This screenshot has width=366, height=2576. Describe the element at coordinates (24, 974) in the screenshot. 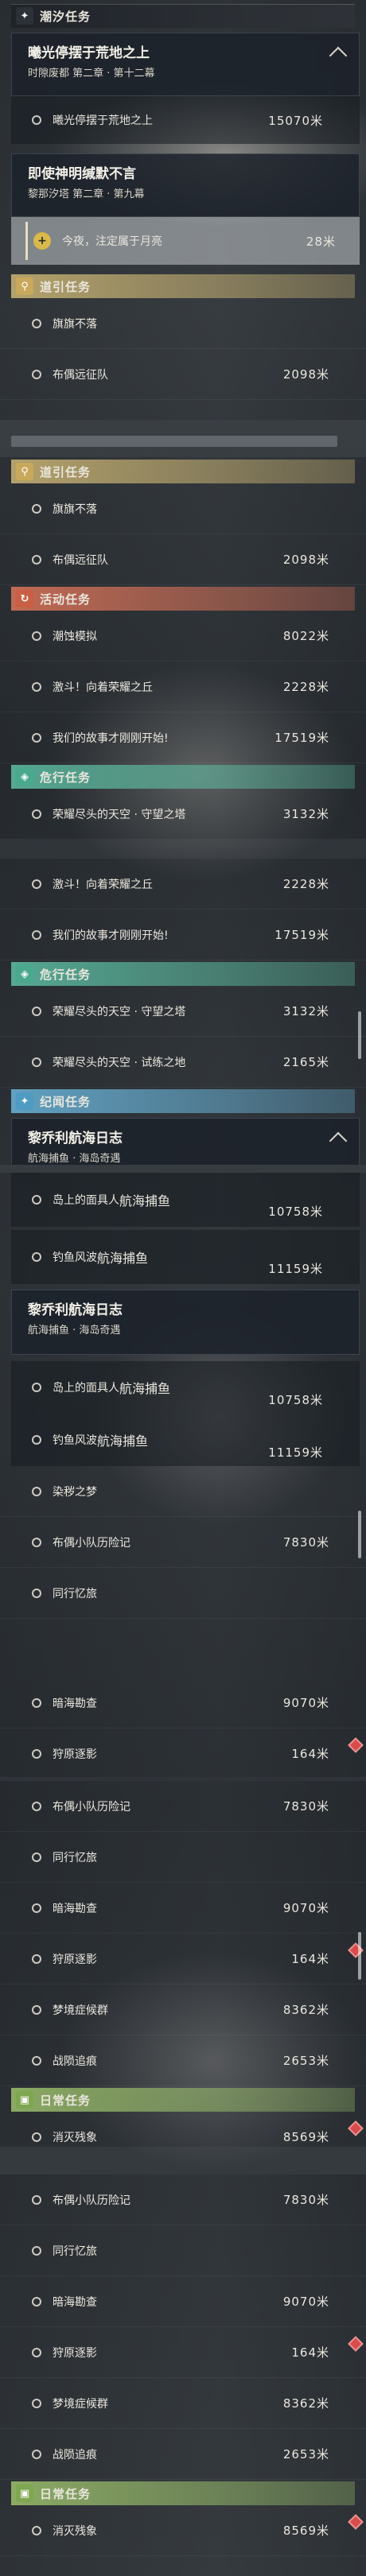

I see `danger-icon: ◈` at that location.